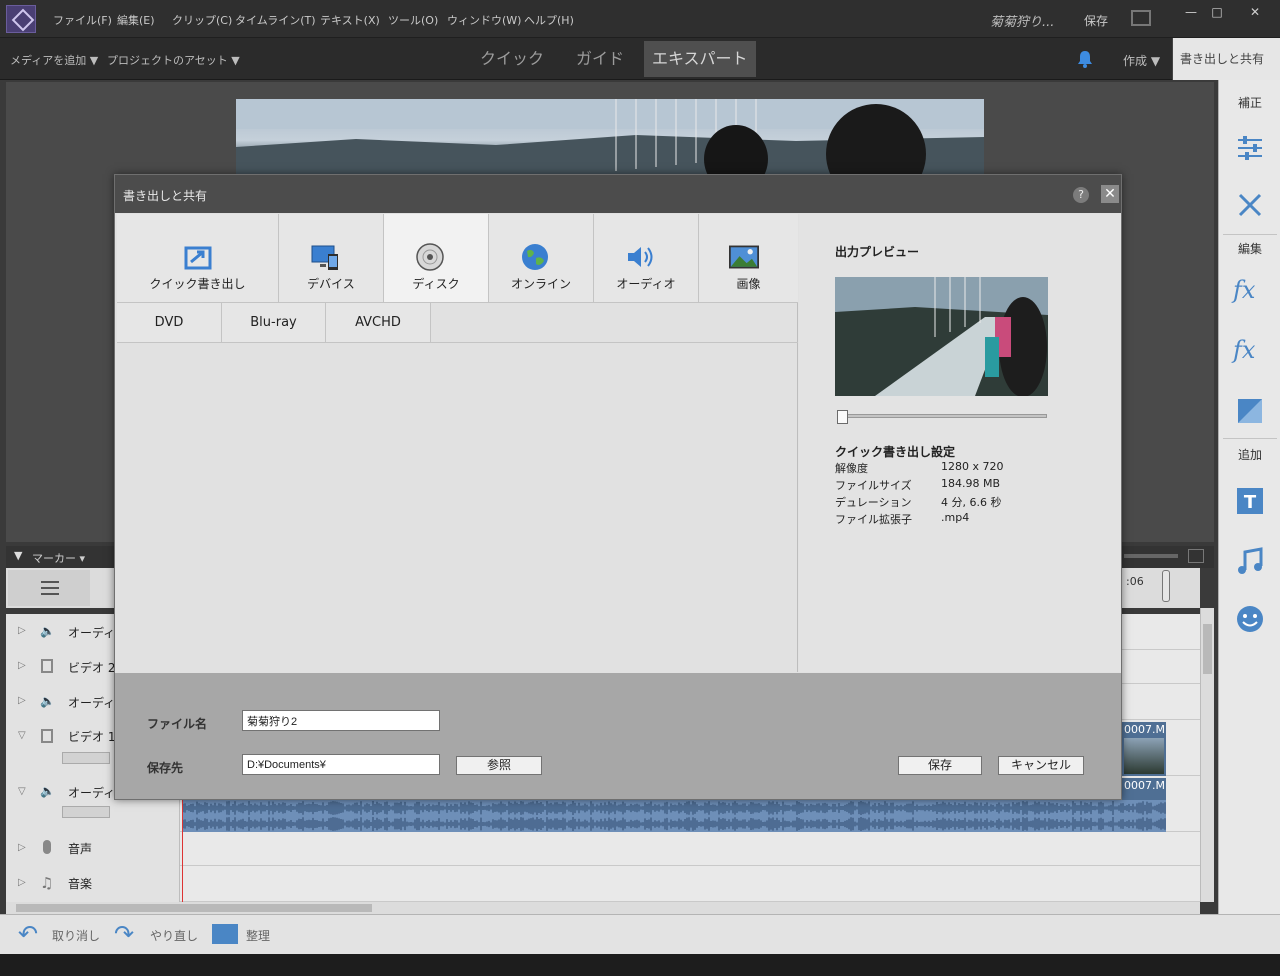 The width and height of the screenshot is (1280, 976). I want to click on microphone-icon, so click(47, 847).